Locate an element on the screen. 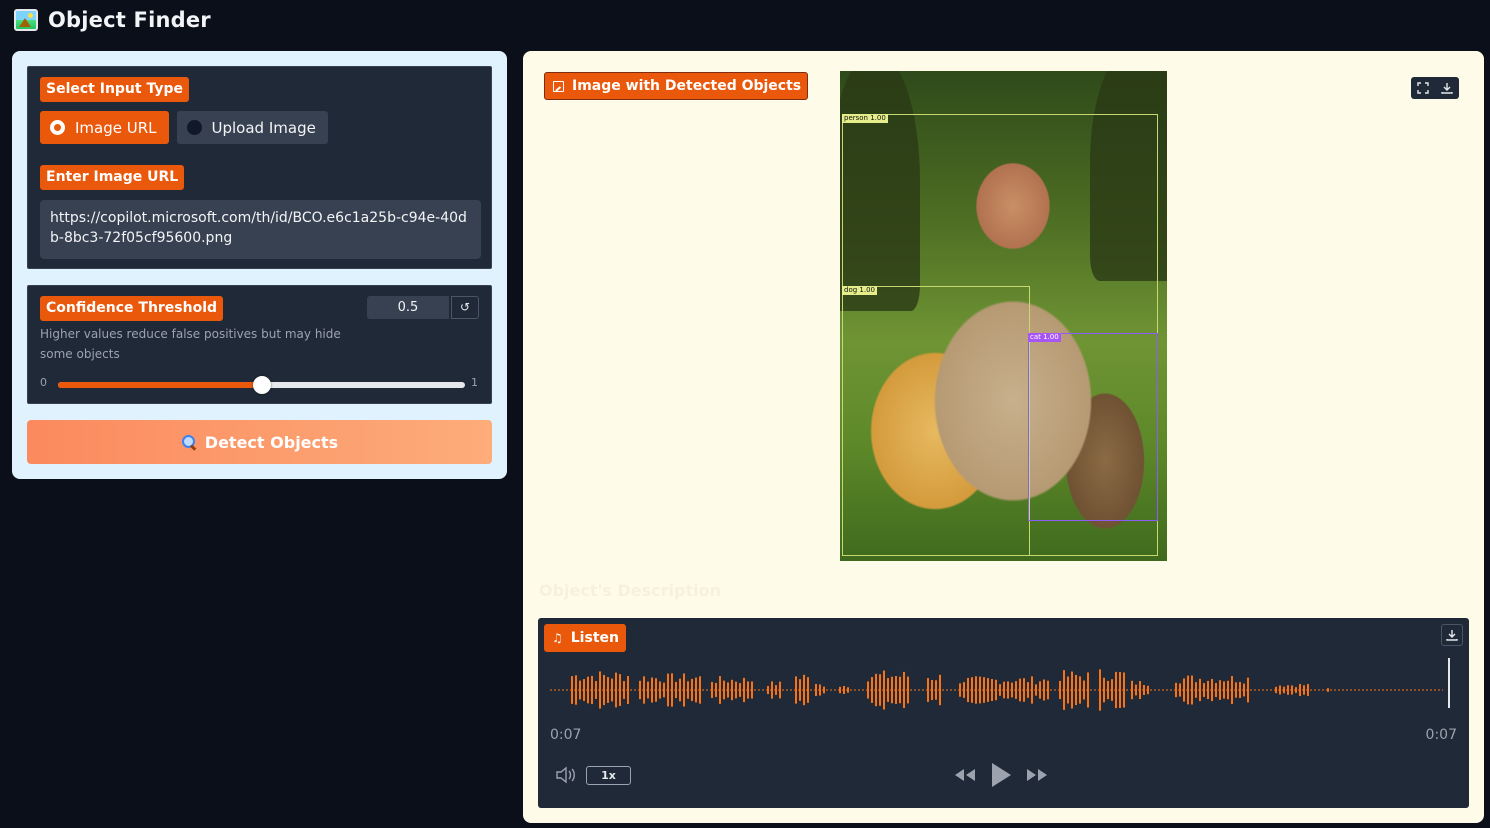 Image resolution: width=1490 pixels, height=828 pixels. image-toolbar is located at coordinates (1435, 88).